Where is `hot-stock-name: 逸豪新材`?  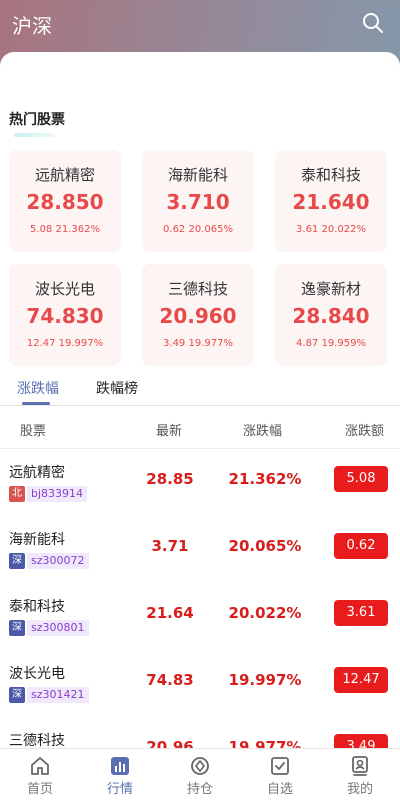 hot-stock-name: 逸豪新材 is located at coordinates (330, 289).